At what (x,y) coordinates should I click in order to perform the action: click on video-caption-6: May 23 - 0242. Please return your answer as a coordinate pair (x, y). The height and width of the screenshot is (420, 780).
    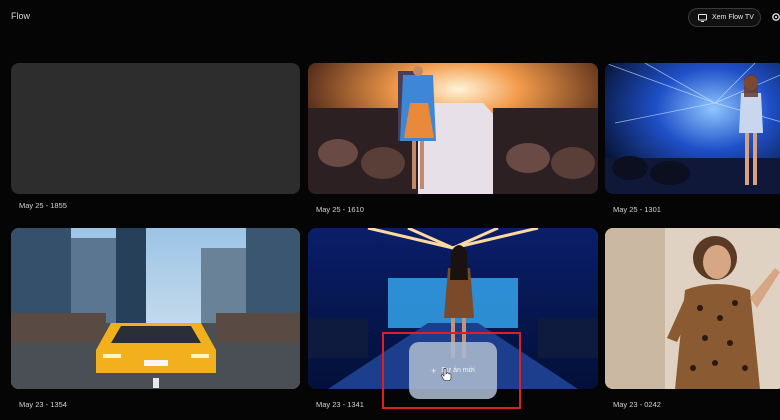
    Looking at the image, I should click on (637, 404).